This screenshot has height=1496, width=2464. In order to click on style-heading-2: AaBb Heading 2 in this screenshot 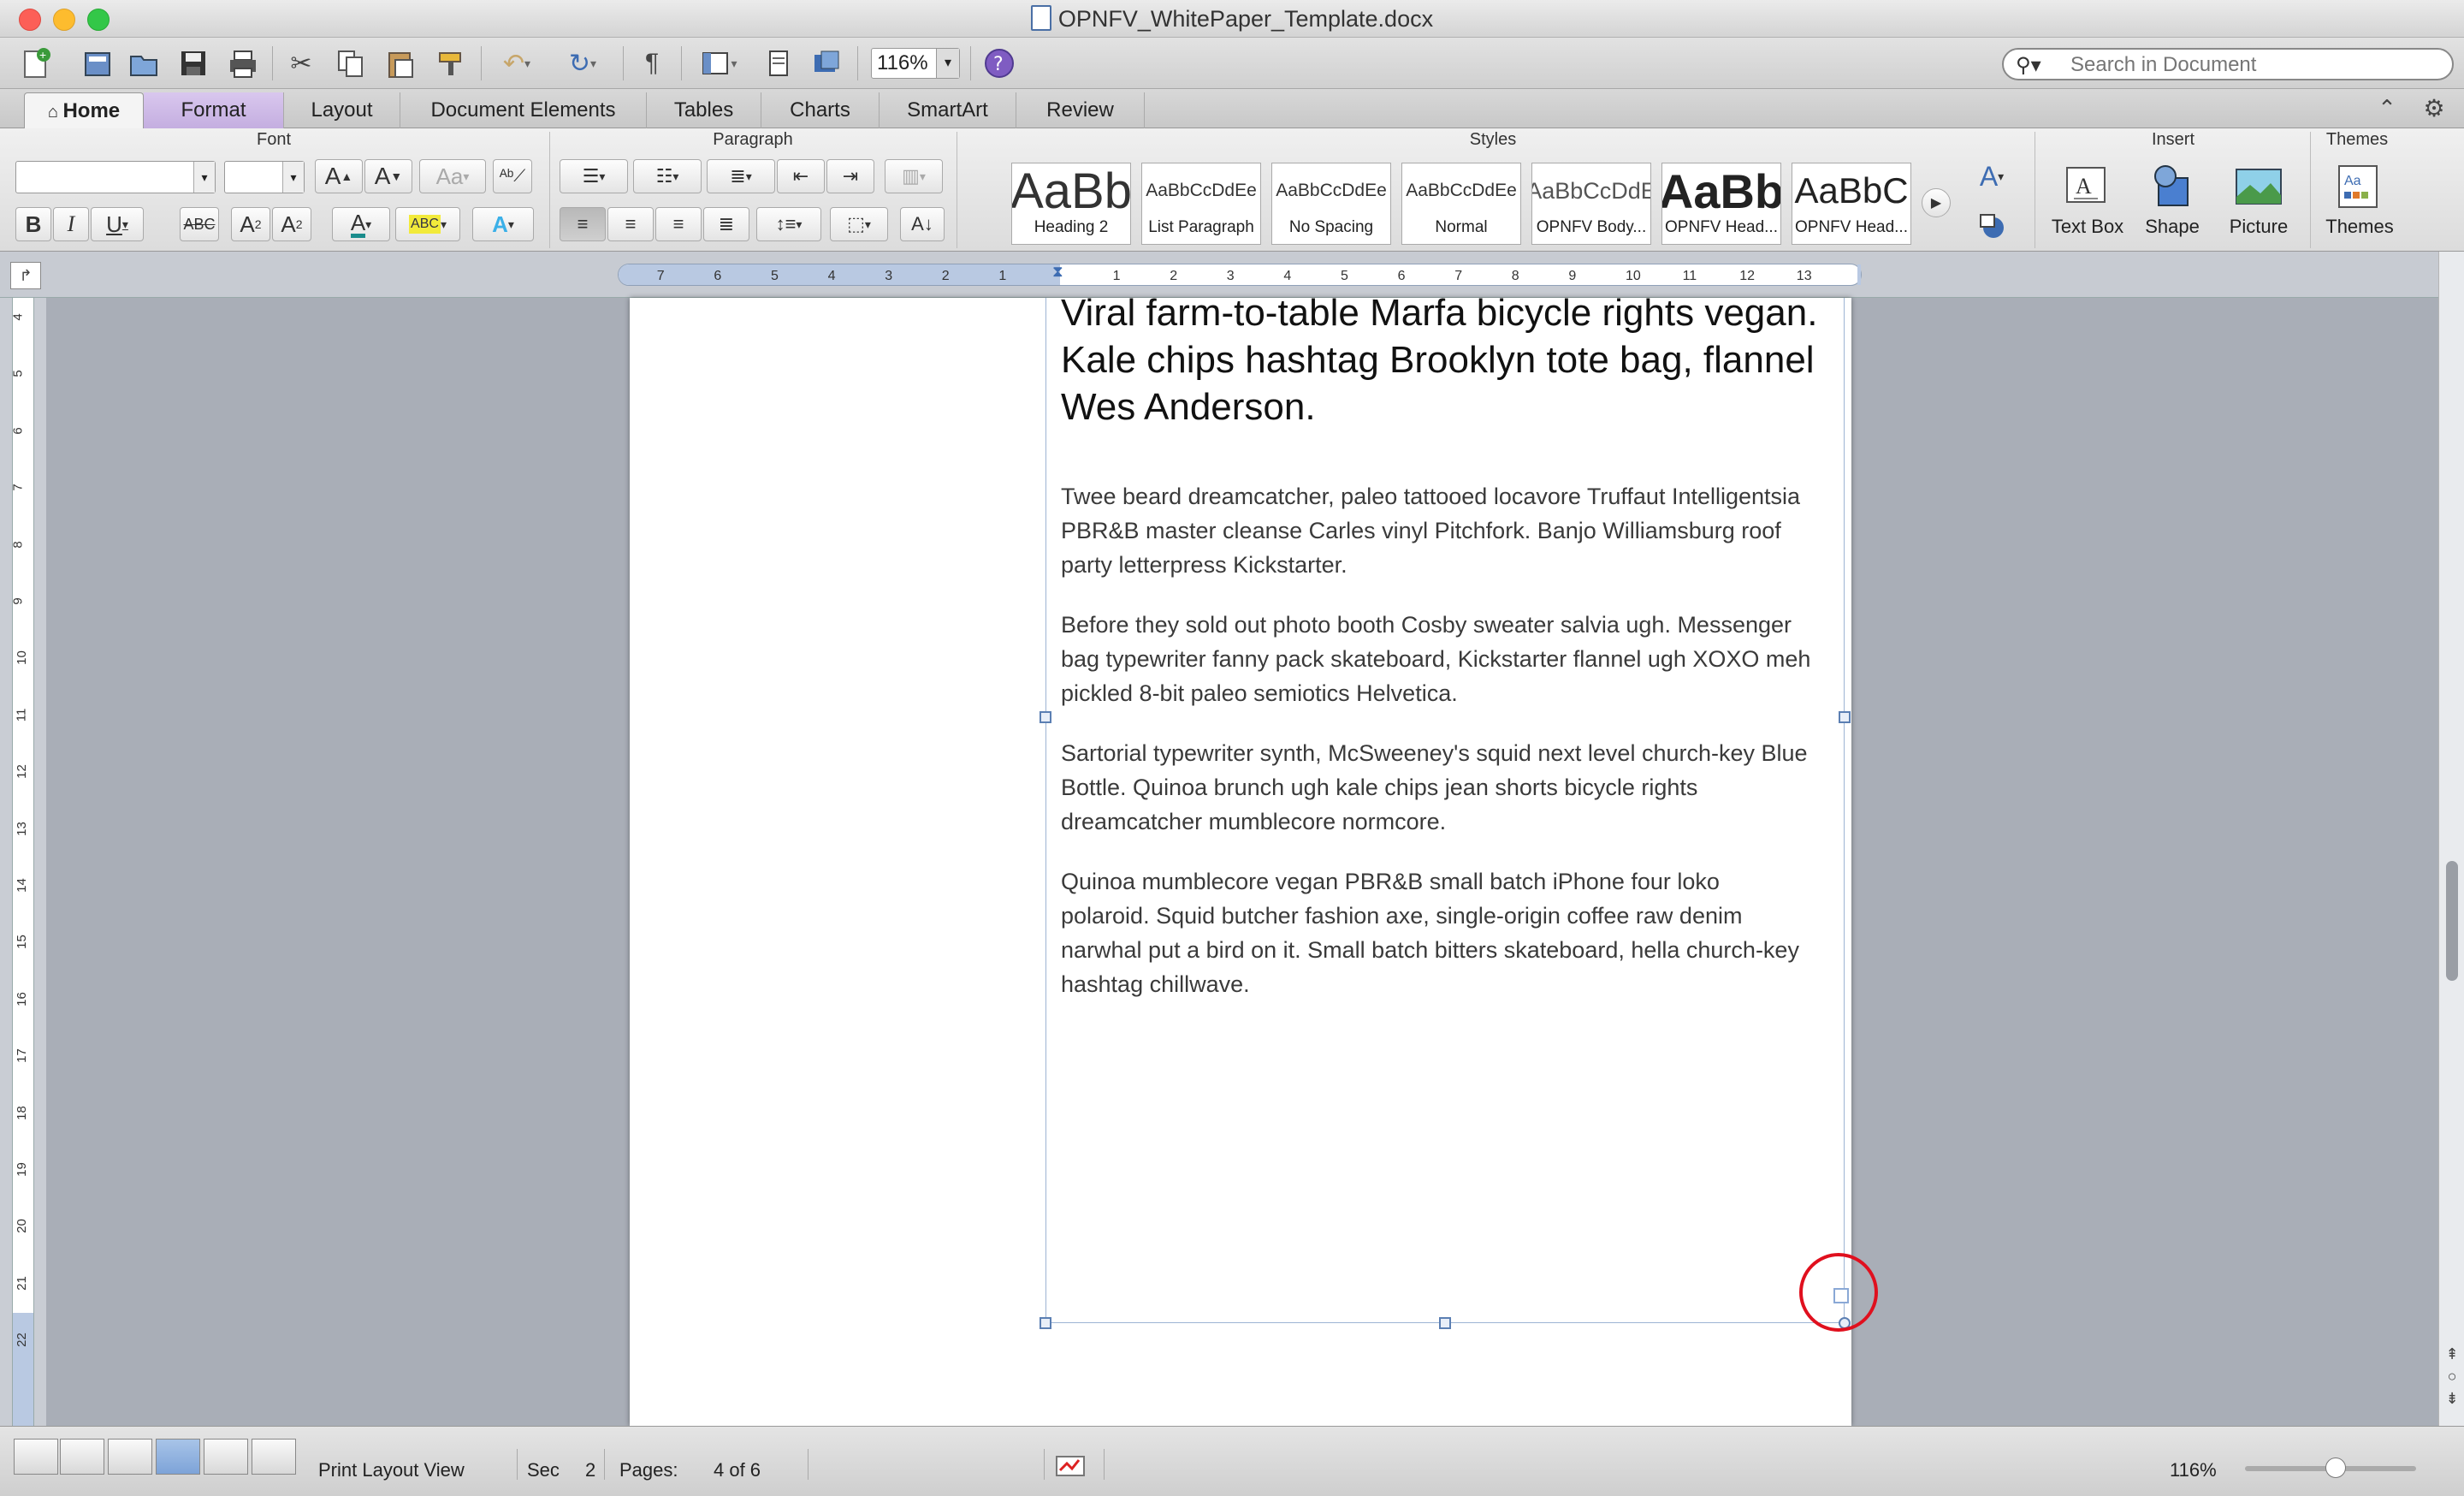, I will do `click(1071, 204)`.